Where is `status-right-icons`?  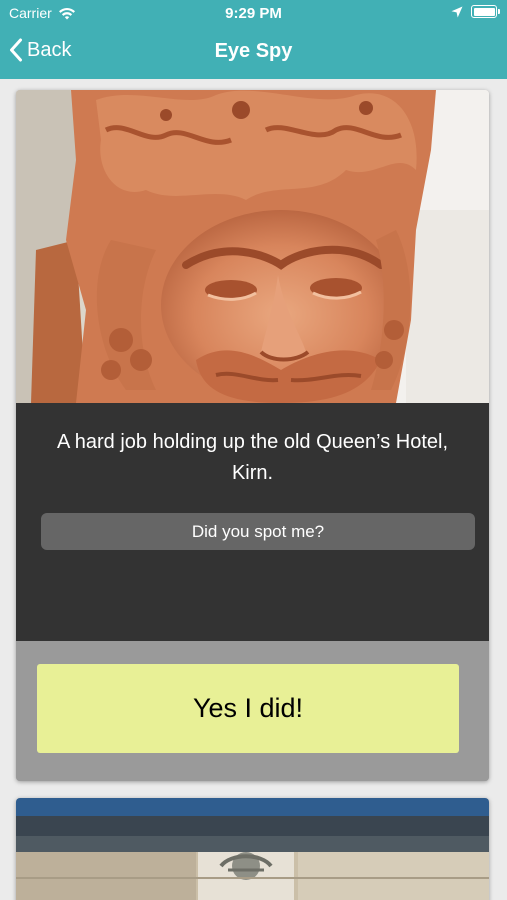
status-right-icons is located at coordinates (475, 11).